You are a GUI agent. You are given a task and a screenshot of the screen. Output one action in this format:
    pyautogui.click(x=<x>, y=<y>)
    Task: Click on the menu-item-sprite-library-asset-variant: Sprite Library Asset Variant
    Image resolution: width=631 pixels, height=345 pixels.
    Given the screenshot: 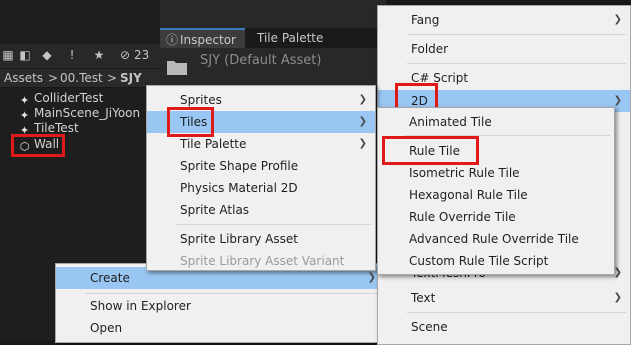 What is the action you would take?
    pyautogui.click(x=262, y=261)
    